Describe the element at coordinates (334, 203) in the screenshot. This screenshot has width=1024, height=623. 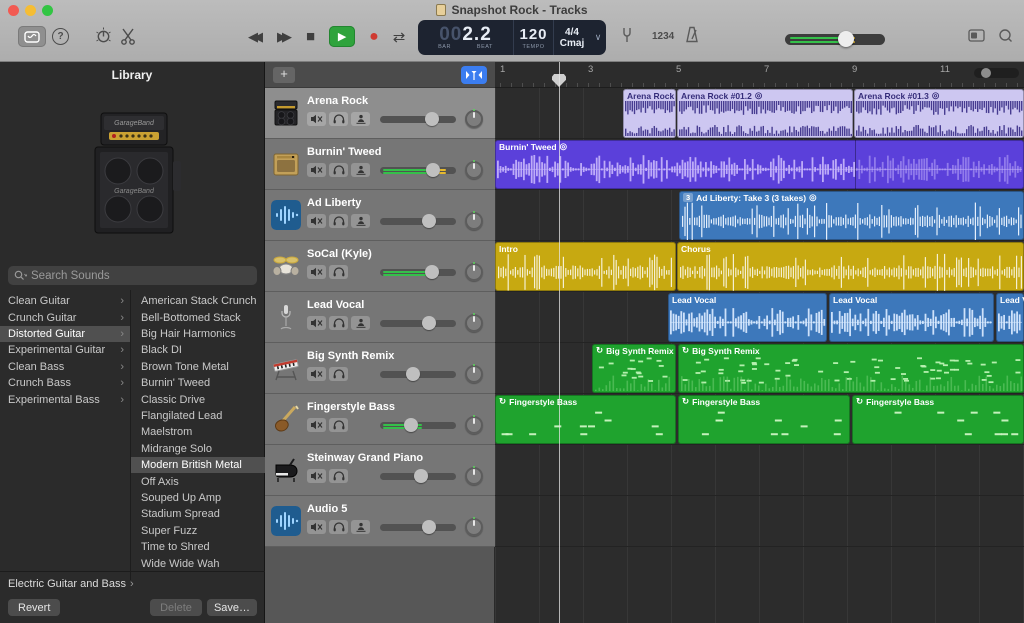
I see `track-name: Ad Liberty` at that location.